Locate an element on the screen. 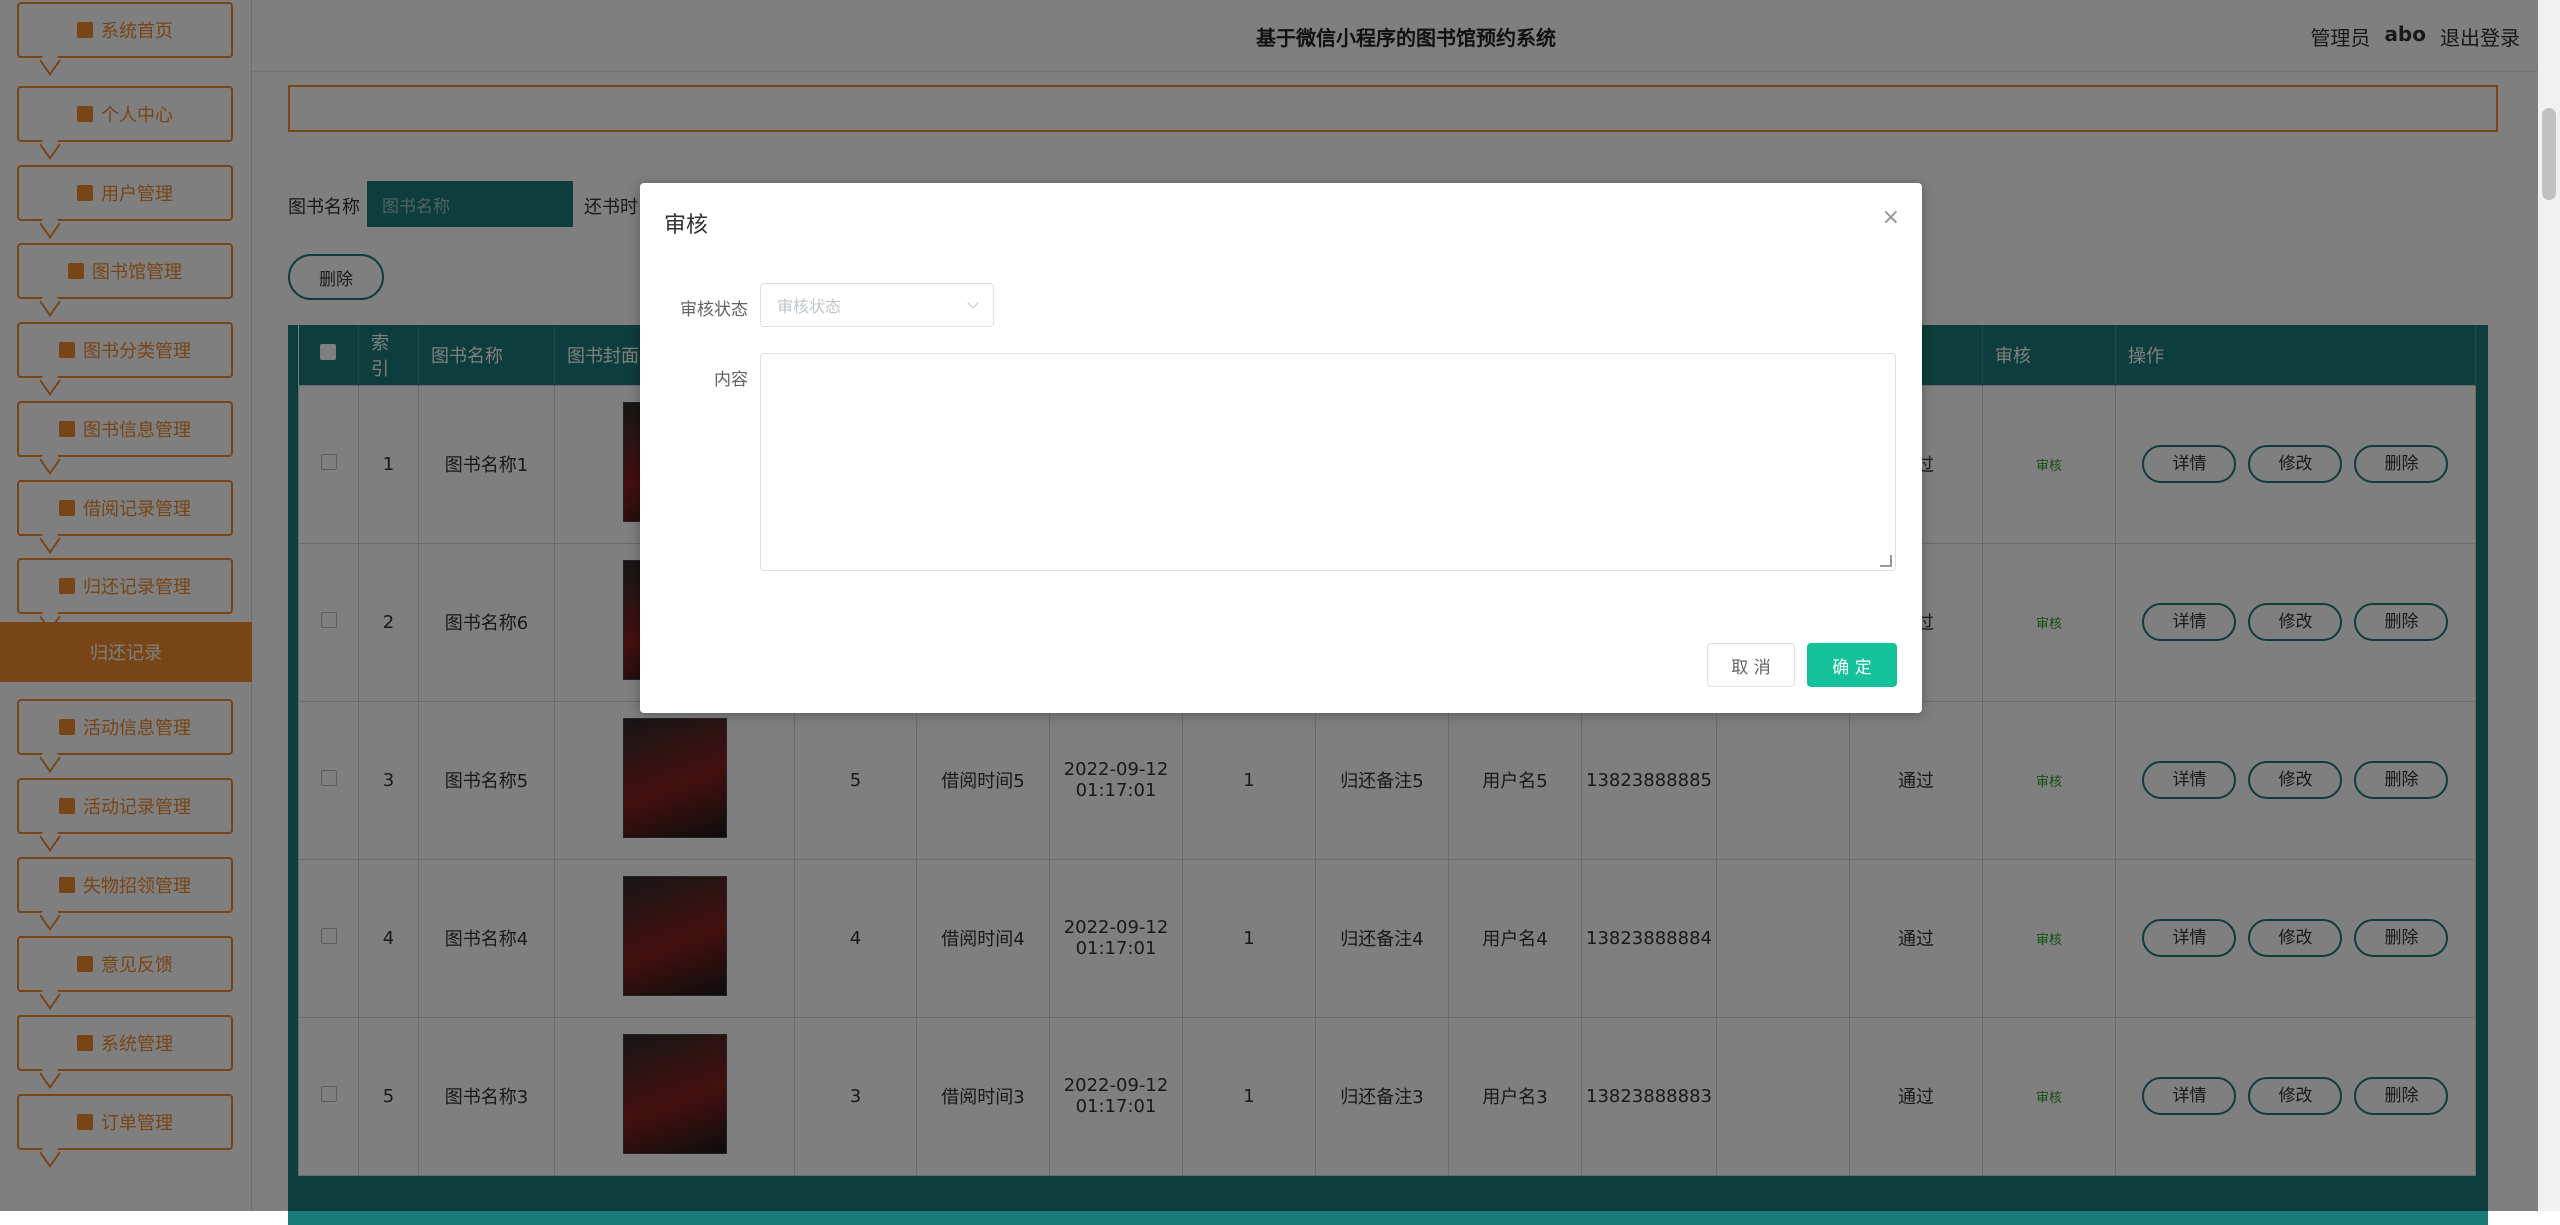 The image size is (2560, 1225). chevron-down-icon is located at coordinates (973, 303).